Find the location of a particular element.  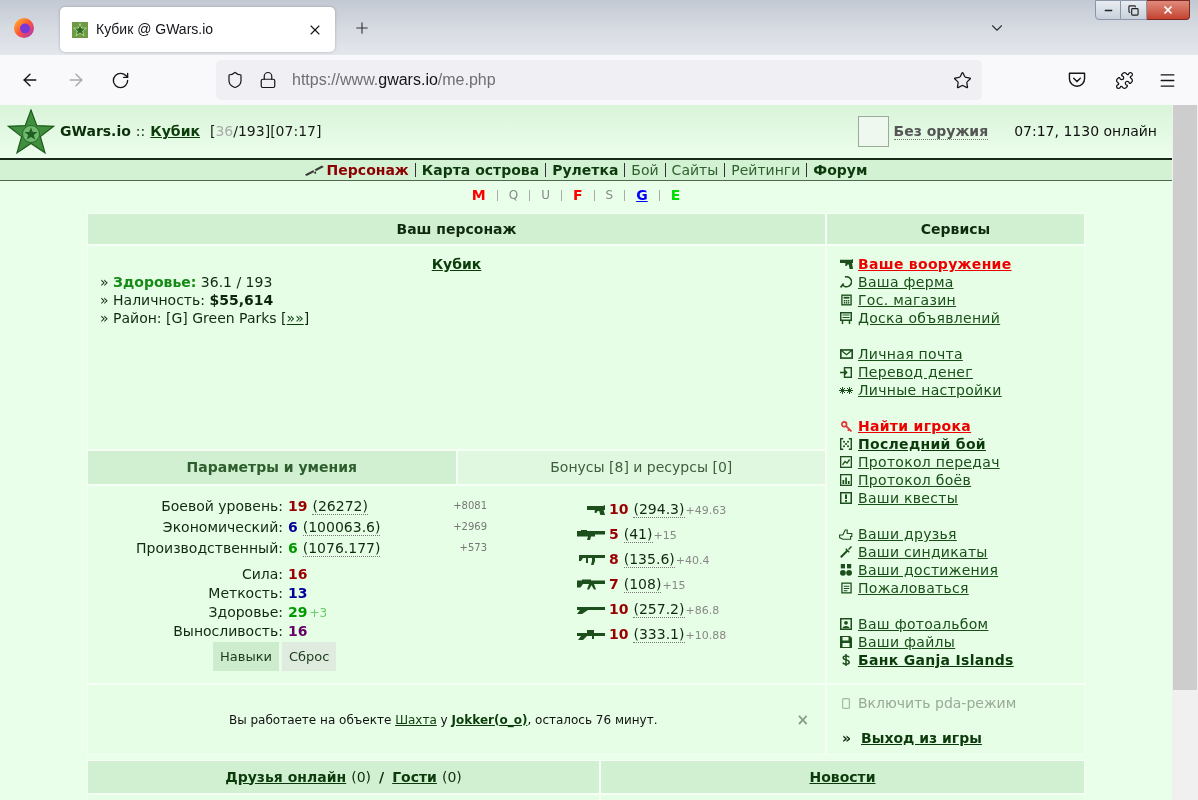

sickle-icon is located at coordinates (846, 282).